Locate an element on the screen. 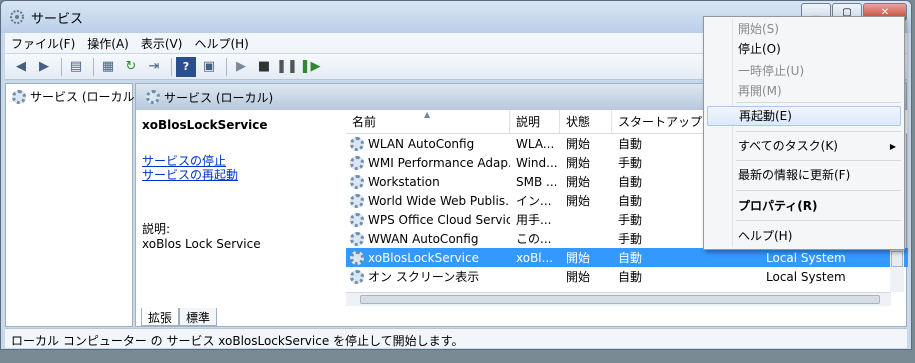 The height and width of the screenshot is (363, 915). service-description-panel: xoBlosLockService サービスの停止 サービスの再起動 説明 is located at coordinates (236, 209).